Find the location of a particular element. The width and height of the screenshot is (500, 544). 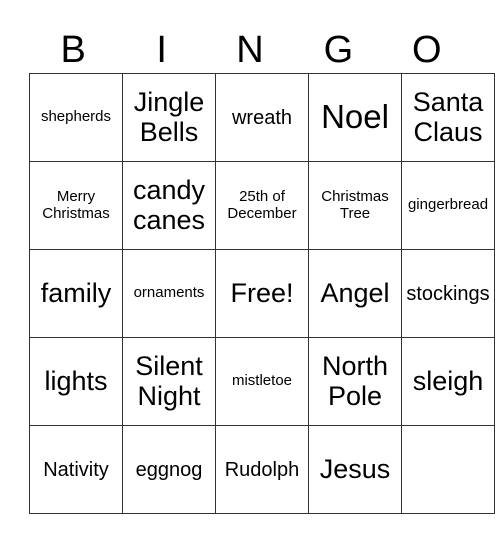

bingo-cell: sleigh is located at coordinates (448, 381).